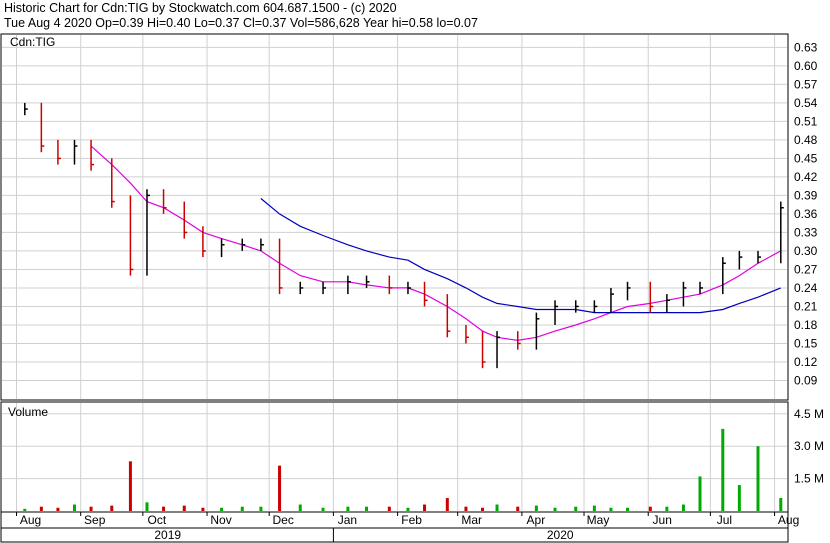 The image size is (830, 543). What do you see at coordinates (806, 177) in the screenshot?
I see `price-tick-label: 0.42` at bounding box center [806, 177].